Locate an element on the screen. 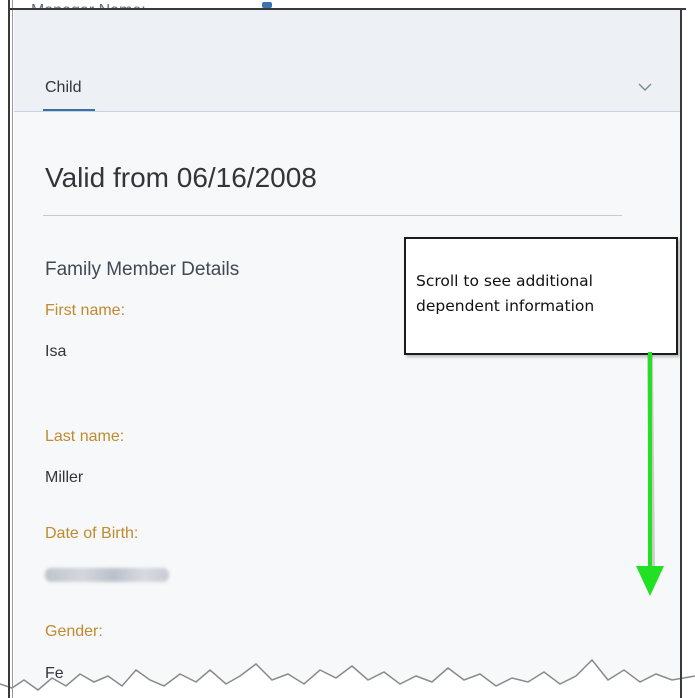 This screenshot has width=695, height=698. chevron-down-icon is located at coordinates (645, 87).